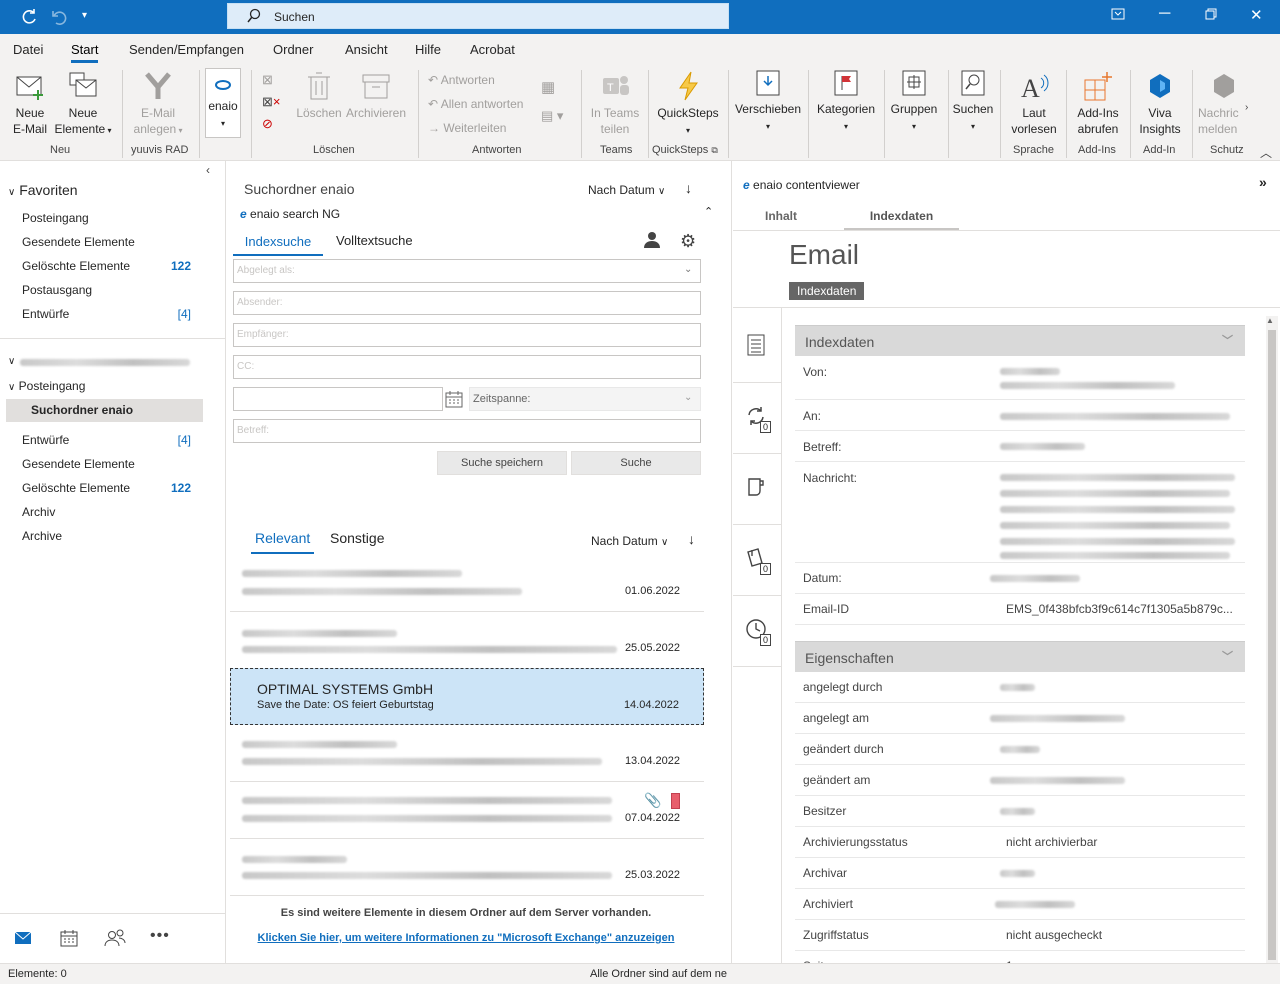 The width and height of the screenshot is (1280, 984). Describe the element at coordinates (83, 104) in the screenshot. I see `new-items-button: Neue Elemente ▾` at that location.